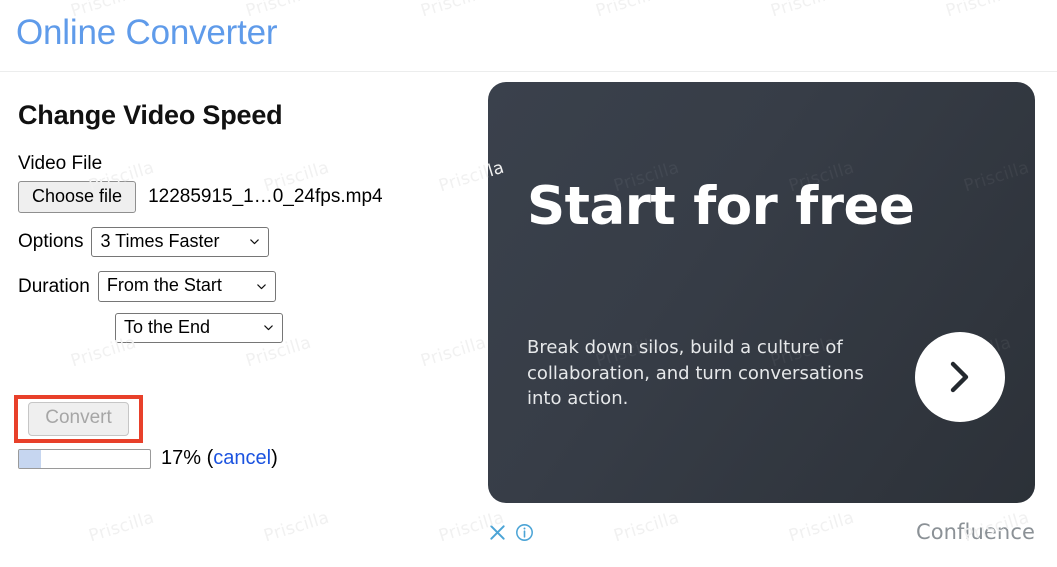 This screenshot has height=567, width=1057. I want to click on duration-from-select: From the Start, so click(186, 286).